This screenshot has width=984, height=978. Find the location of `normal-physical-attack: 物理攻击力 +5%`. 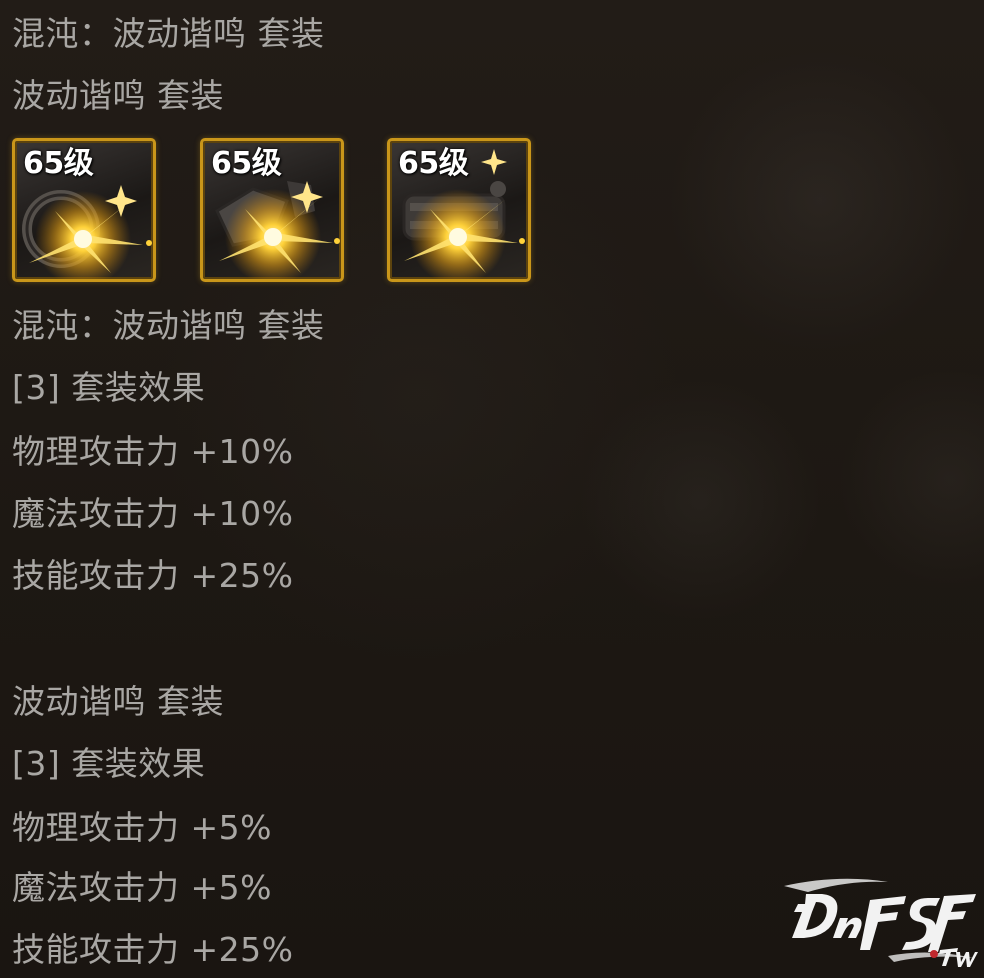

normal-physical-attack: 物理攻击力 +5% is located at coordinates (142, 827).